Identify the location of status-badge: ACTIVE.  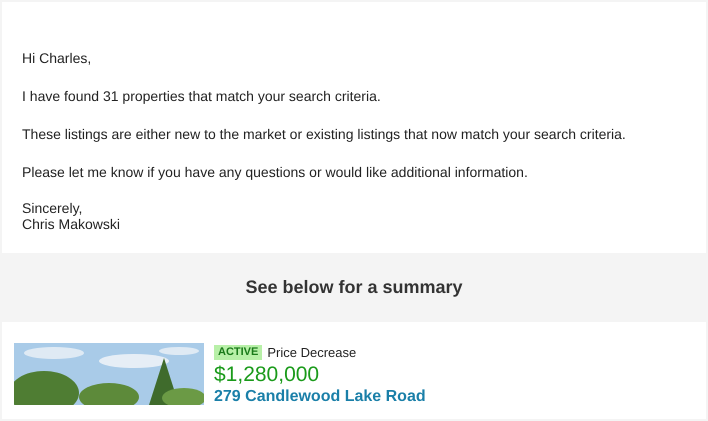
(238, 352).